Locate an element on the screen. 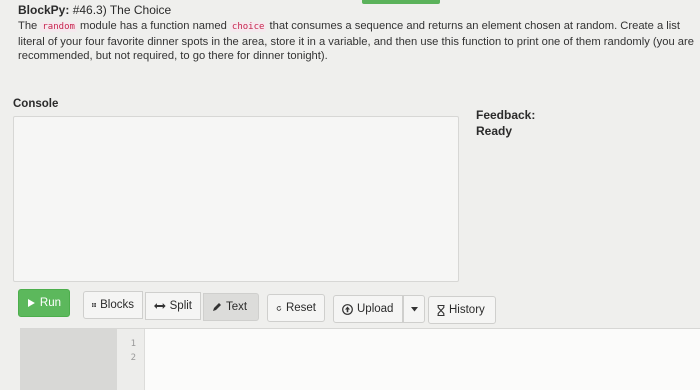 This screenshot has height=390, width=700. code-choice: choice is located at coordinates (248, 27).